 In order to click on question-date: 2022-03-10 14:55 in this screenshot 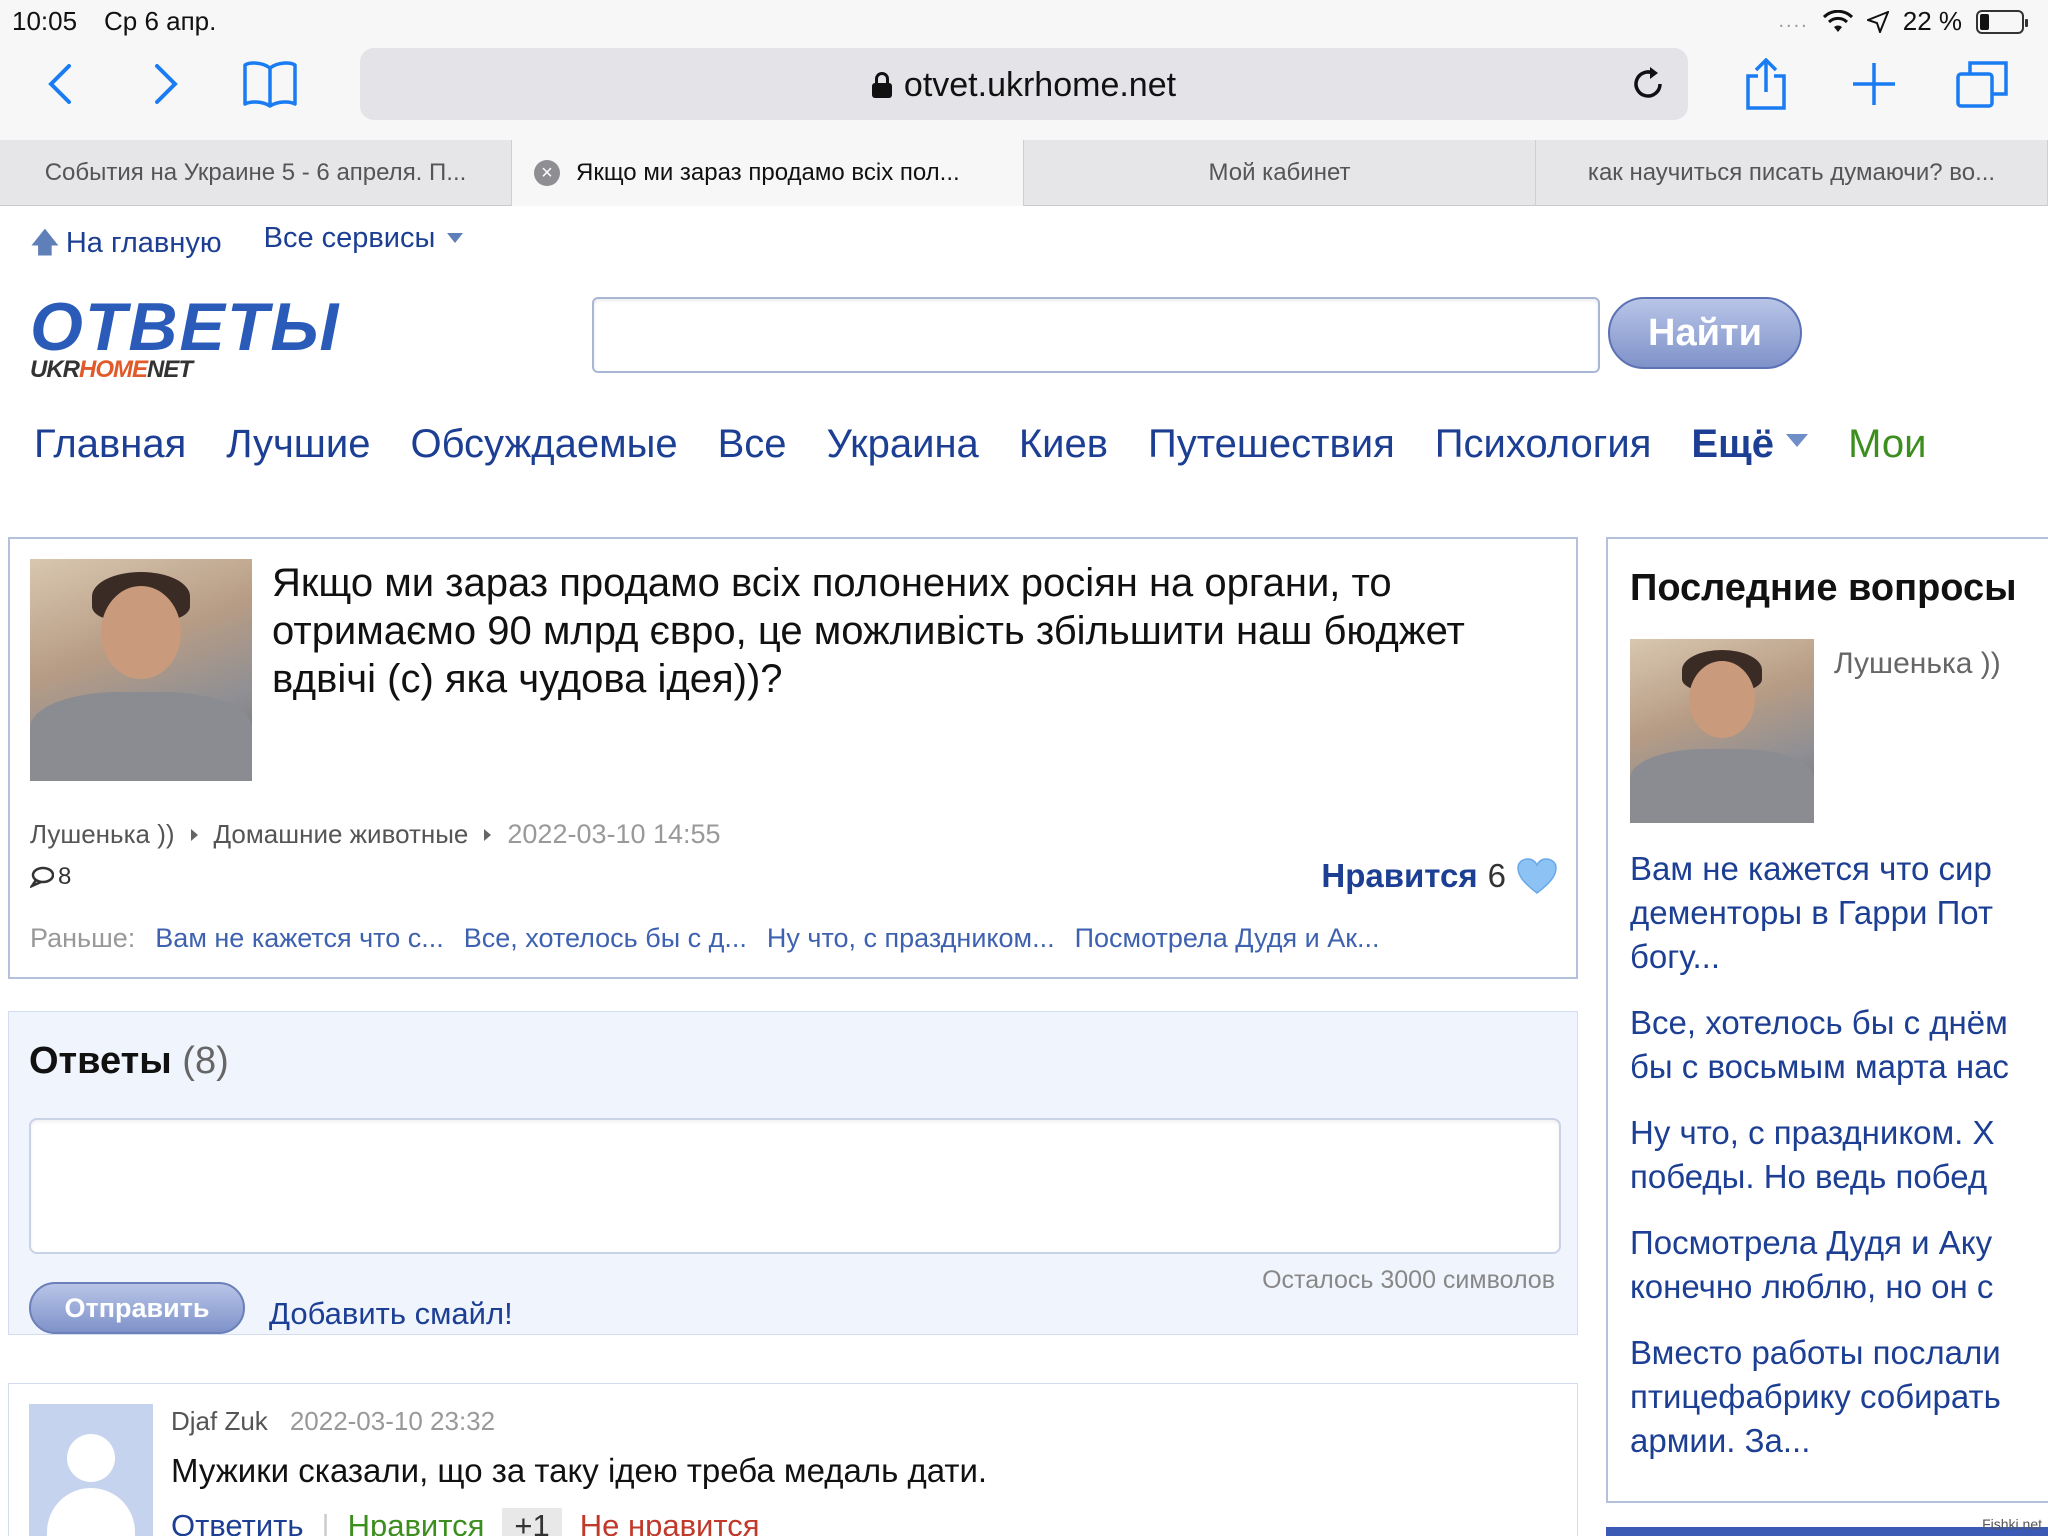, I will do `click(614, 834)`.